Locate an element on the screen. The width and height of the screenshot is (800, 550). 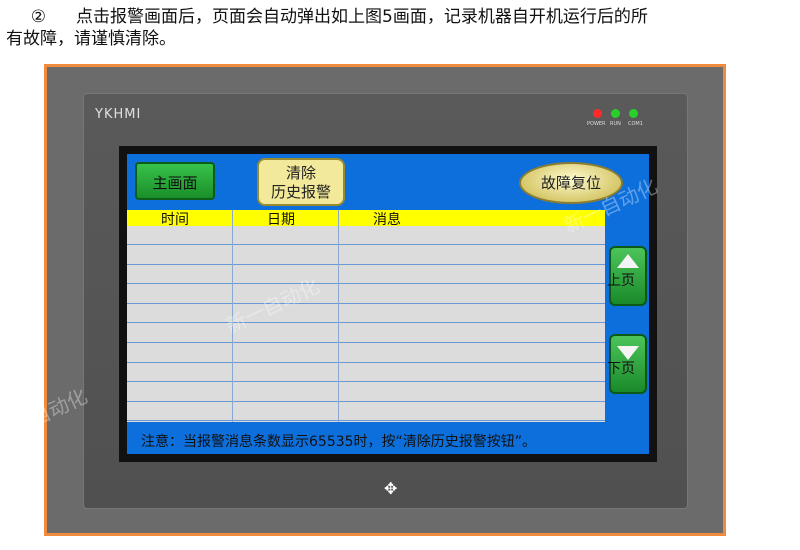
caption-line-2: 有故障，请谨慎清除。 is located at coordinates (91, 39).